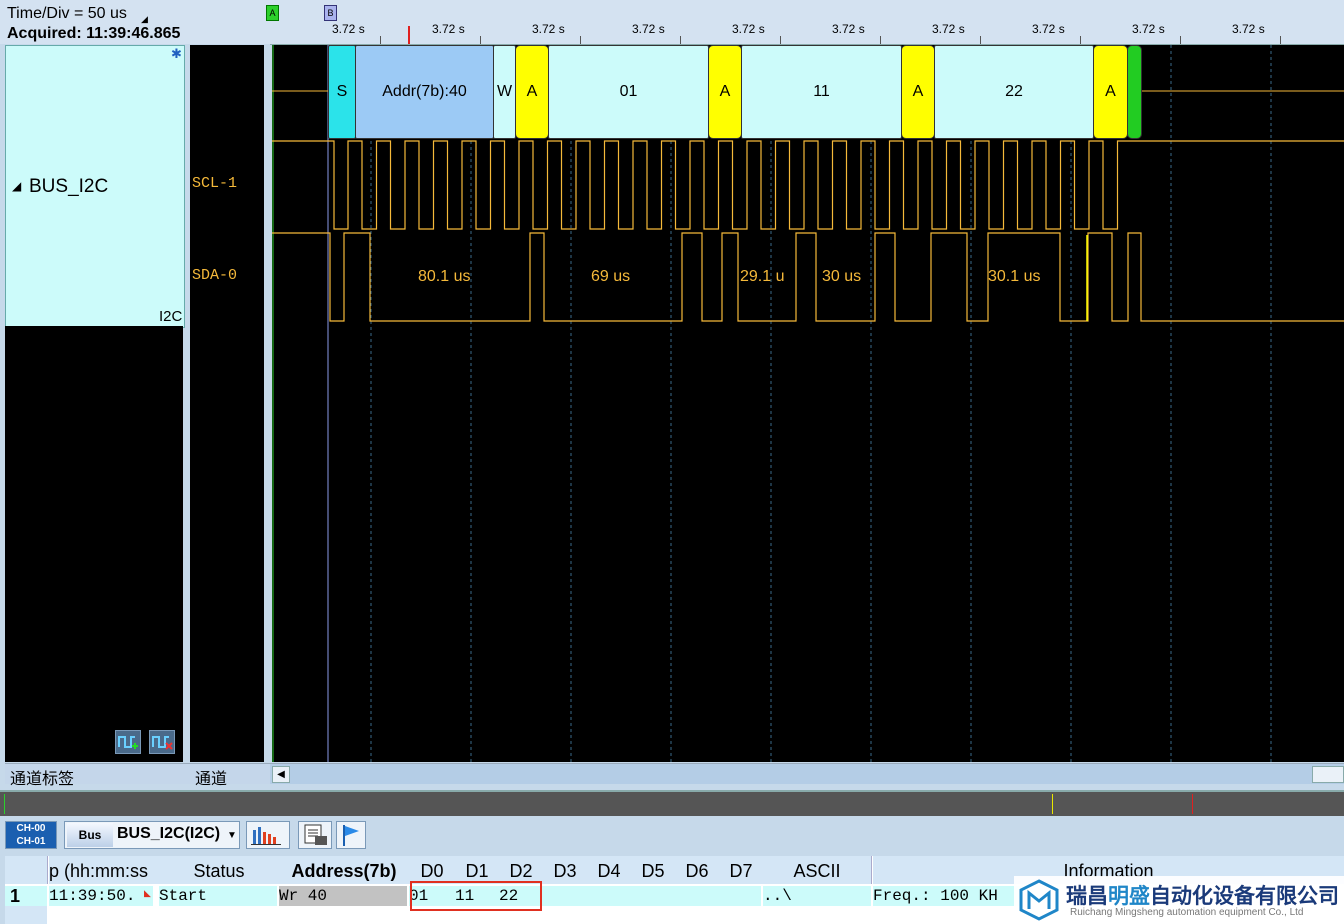  I want to click on marker-b-flag: B, so click(330, 13).